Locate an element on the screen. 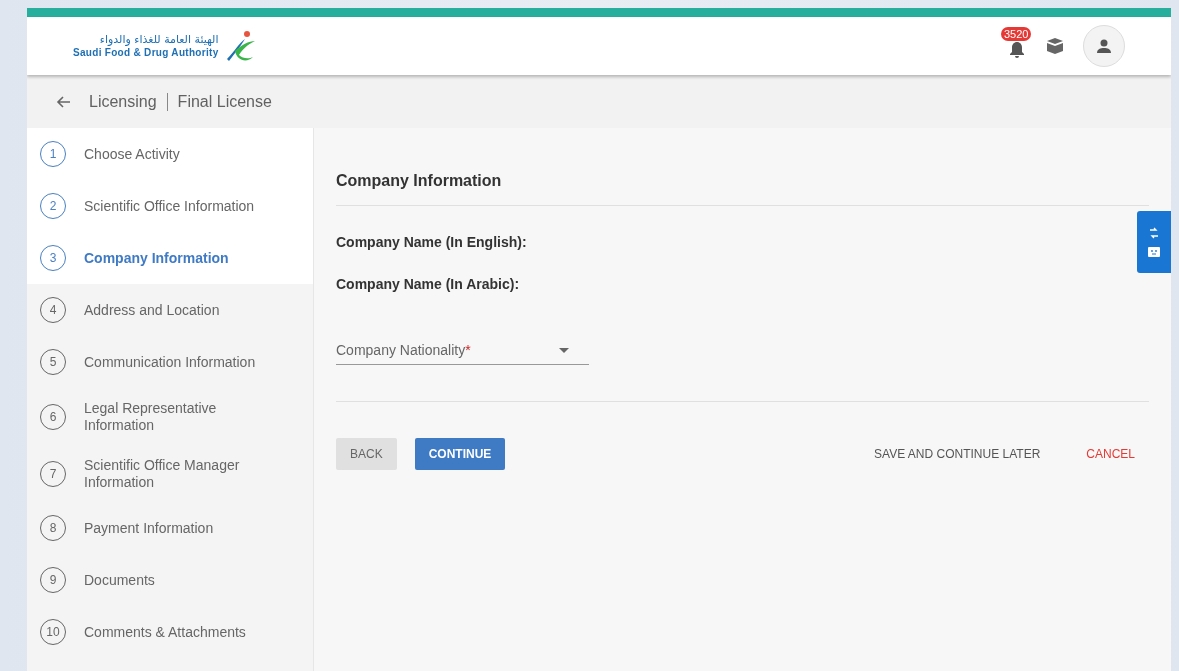 The width and height of the screenshot is (1179, 671). step-label: Payment Information is located at coordinates (149, 528).